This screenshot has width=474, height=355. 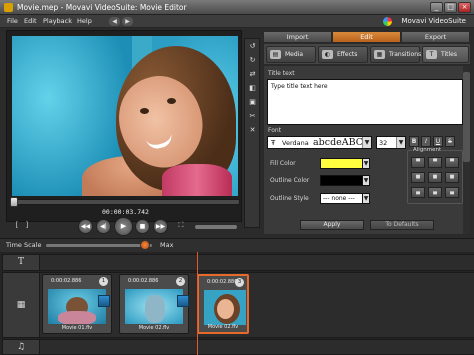 What do you see at coordinates (84, 21) in the screenshot?
I see `menu-help: Help` at bounding box center [84, 21].